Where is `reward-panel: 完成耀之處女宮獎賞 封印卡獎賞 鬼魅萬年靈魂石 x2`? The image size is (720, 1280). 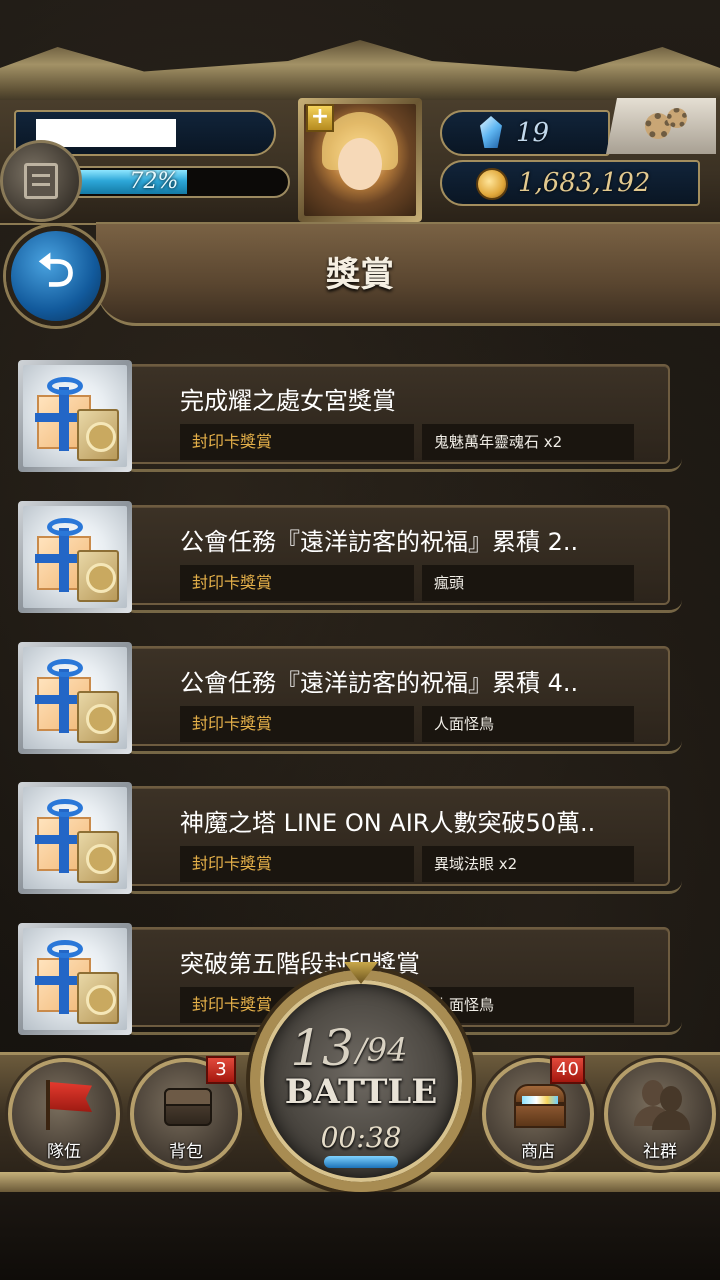
reward-panel: 完成耀之處女宮獎賞 封印卡獎賞 鬼魅萬年靈魂石 x2 is located at coordinates (402, 418).